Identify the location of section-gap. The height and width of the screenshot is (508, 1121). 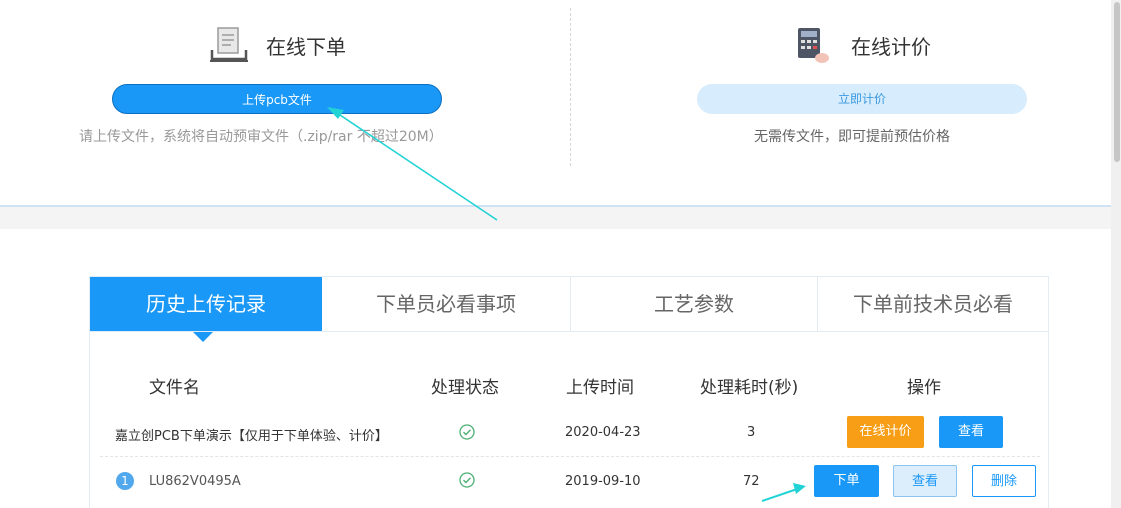
(555, 218).